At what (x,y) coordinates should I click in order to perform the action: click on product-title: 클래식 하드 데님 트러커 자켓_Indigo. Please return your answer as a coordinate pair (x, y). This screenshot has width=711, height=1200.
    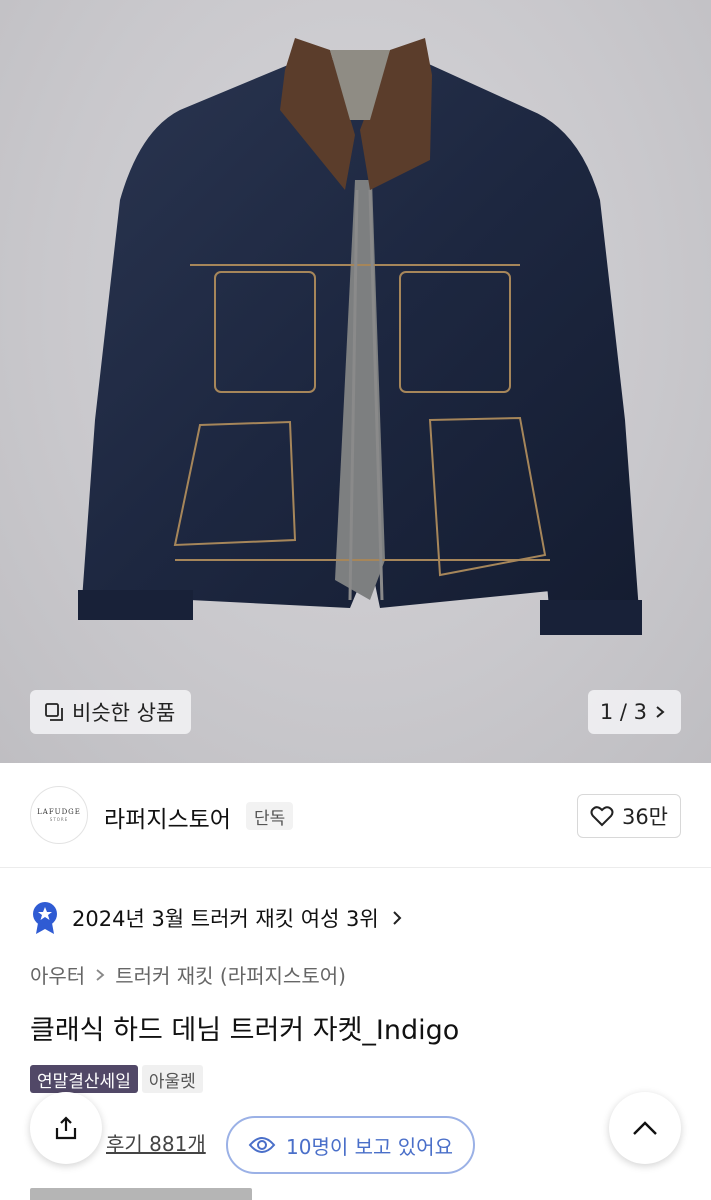
    Looking at the image, I should click on (245, 1030).